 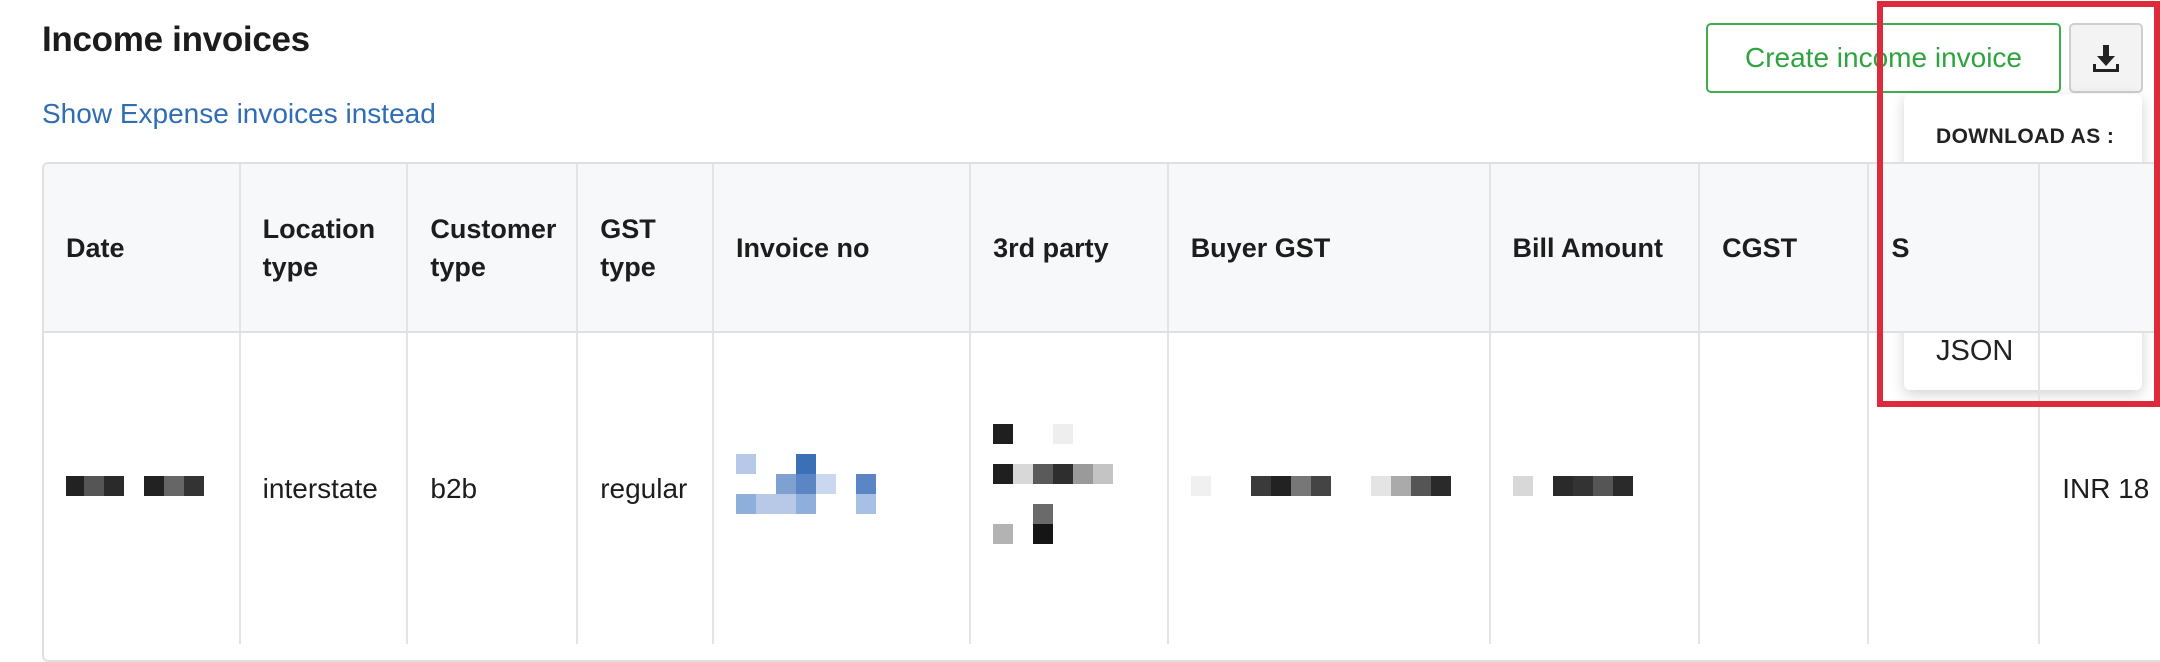 What do you see at coordinates (324, 248) in the screenshot?
I see `column-header-location-type: Location type` at bounding box center [324, 248].